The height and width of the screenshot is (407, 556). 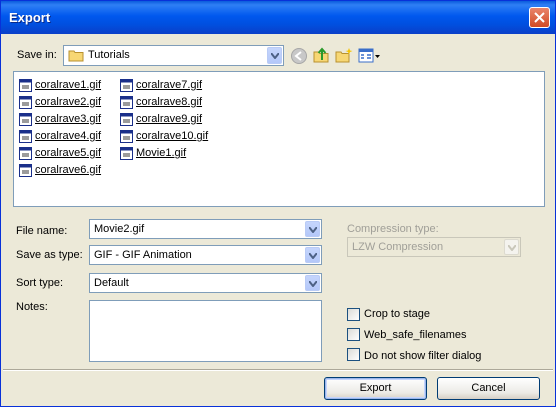 I want to click on save-in-dropdown: Tutorials, so click(x=173, y=55).